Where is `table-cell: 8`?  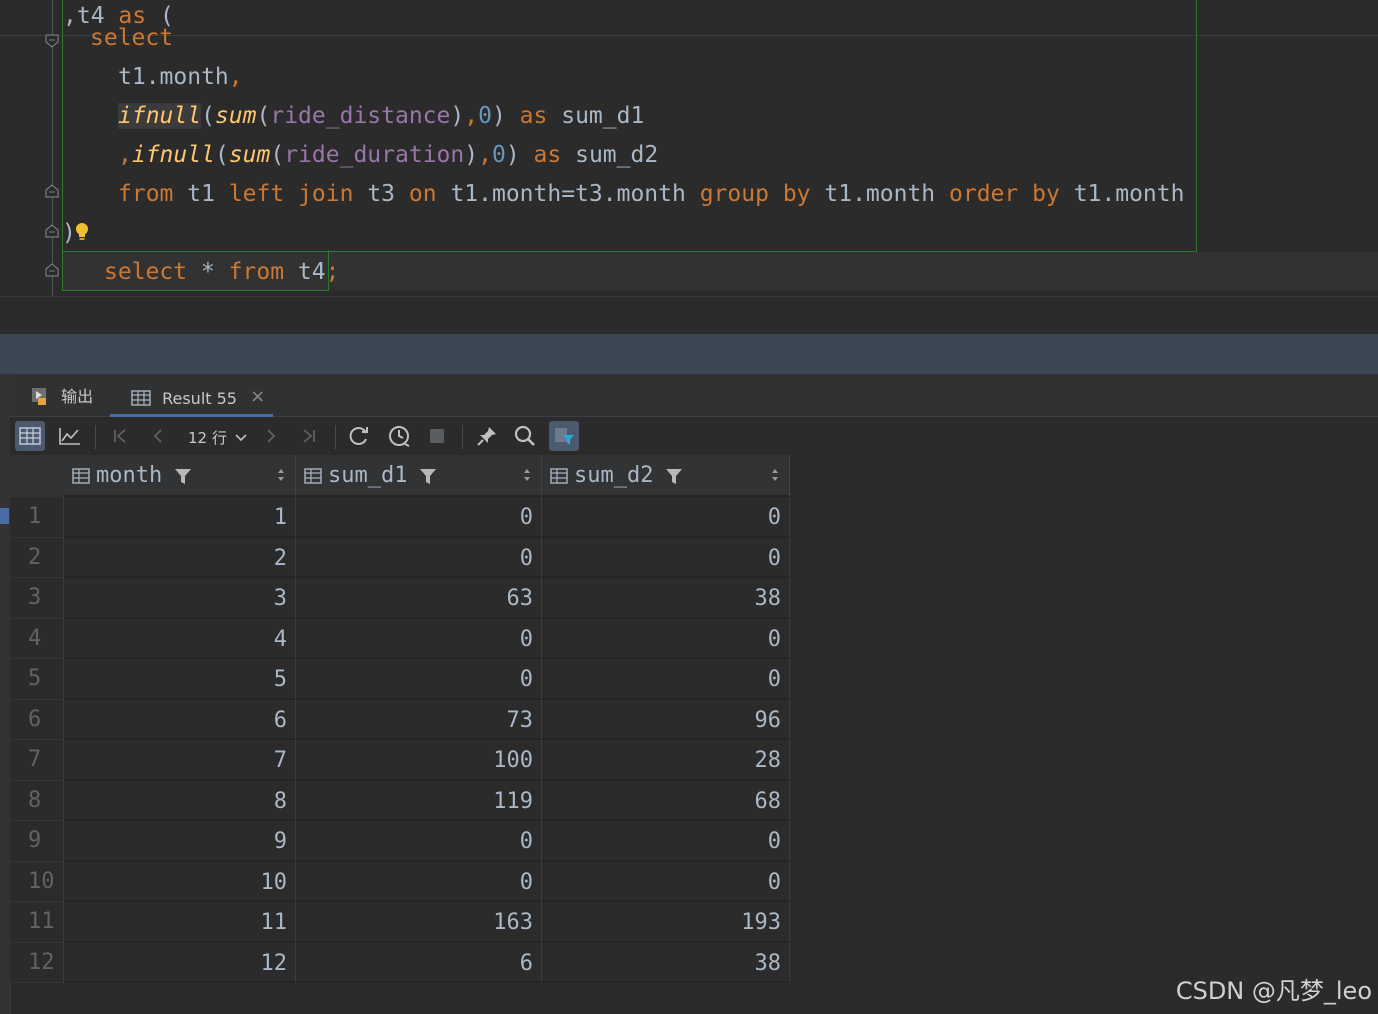 table-cell: 8 is located at coordinates (180, 800).